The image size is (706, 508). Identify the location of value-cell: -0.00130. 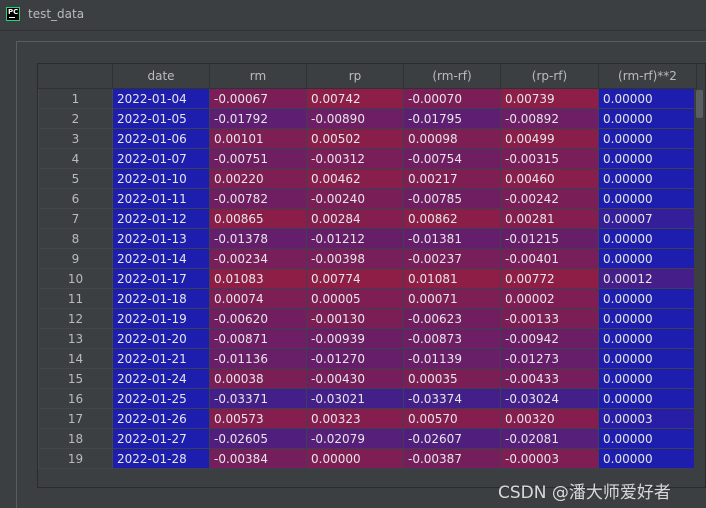
(355, 318).